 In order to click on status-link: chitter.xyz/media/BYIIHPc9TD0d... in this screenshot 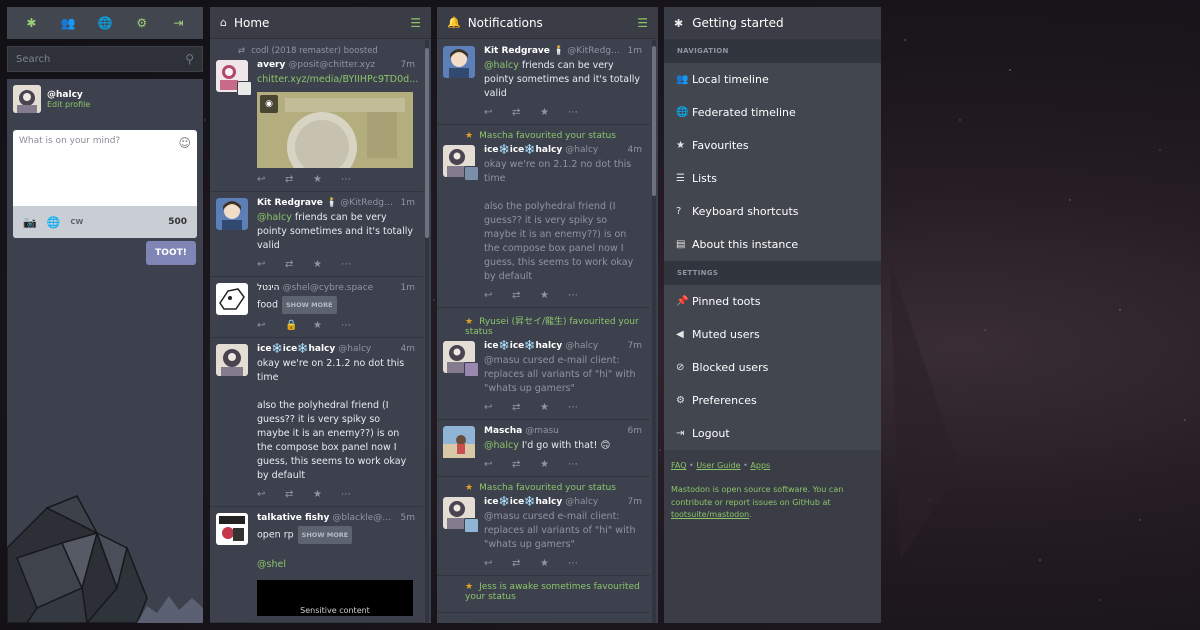, I will do `click(337, 79)`.